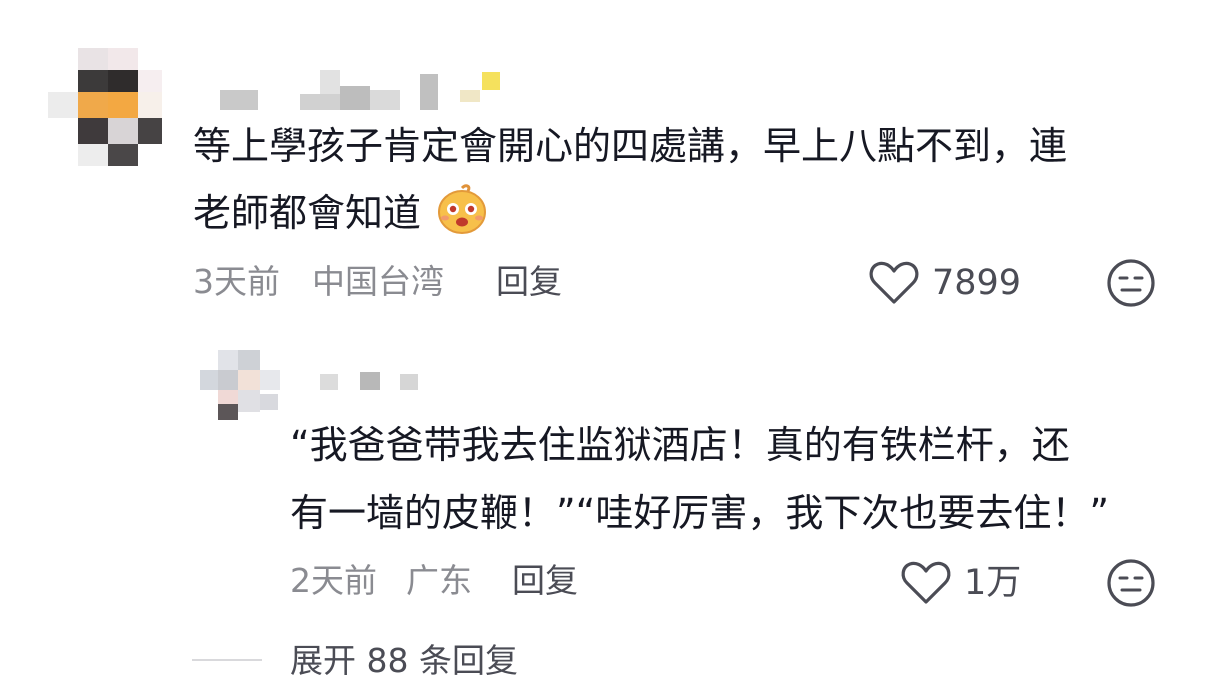 The image size is (1206, 681). Describe the element at coordinates (333, 580) in the screenshot. I see `reply-time: 2天前` at that location.